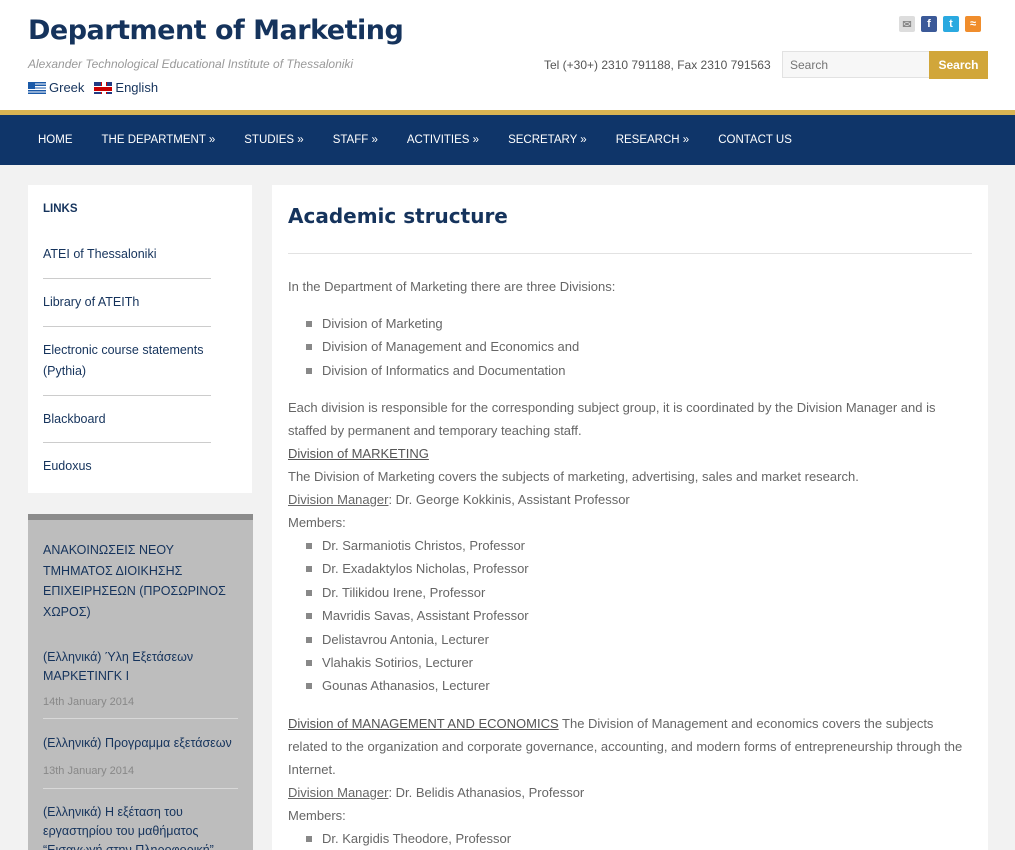 Image resolution: width=1015 pixels, height=850 pixels. I want to click on member-list-item: Dr. Tilikidou Irene, Professor, so click(395, 592).